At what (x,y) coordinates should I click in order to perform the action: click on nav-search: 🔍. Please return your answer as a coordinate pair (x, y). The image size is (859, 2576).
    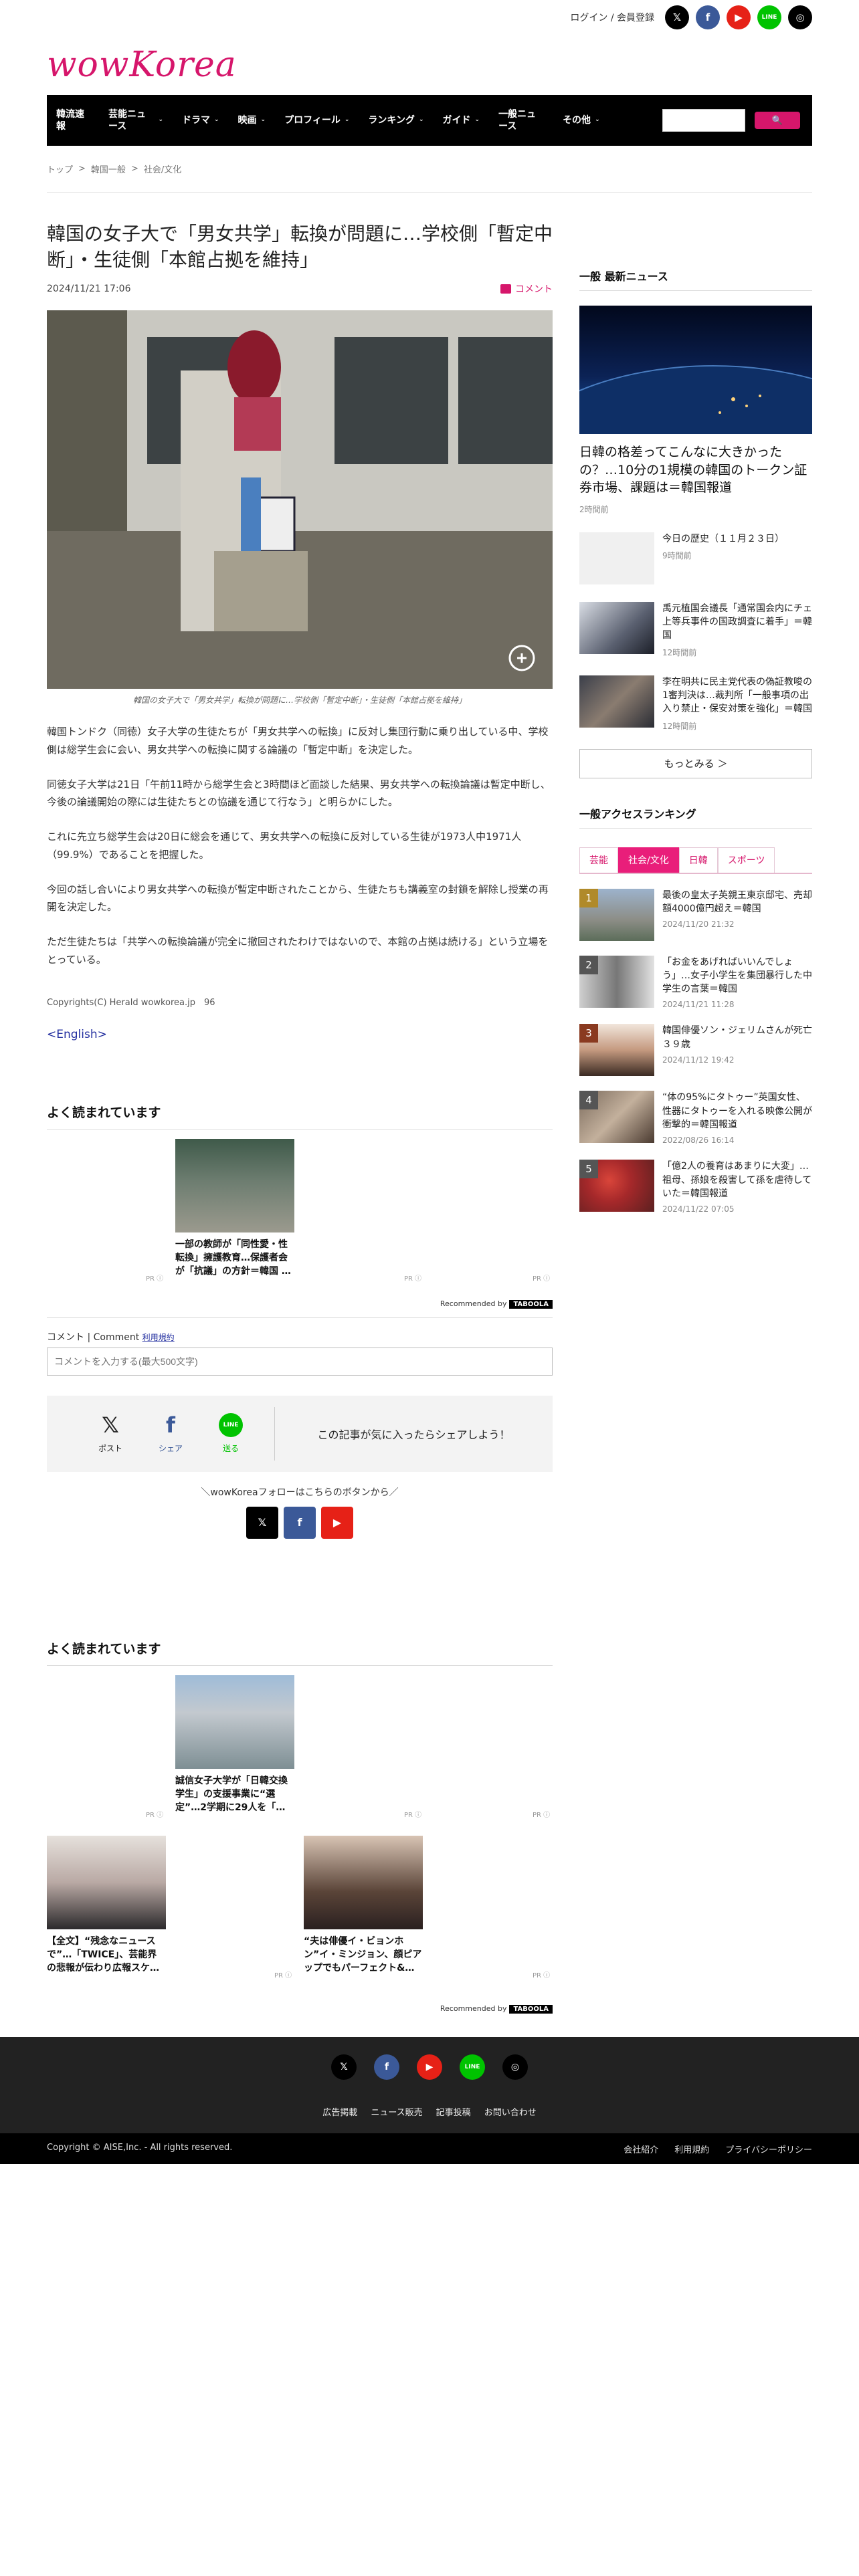
    Looking at the image, I should click on (737, 120).